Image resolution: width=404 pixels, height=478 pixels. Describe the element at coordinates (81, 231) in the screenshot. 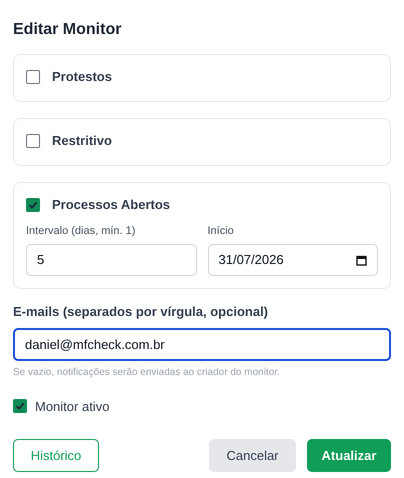

I see `field-label: Intervalo (dias, mín. 1)` at that location.